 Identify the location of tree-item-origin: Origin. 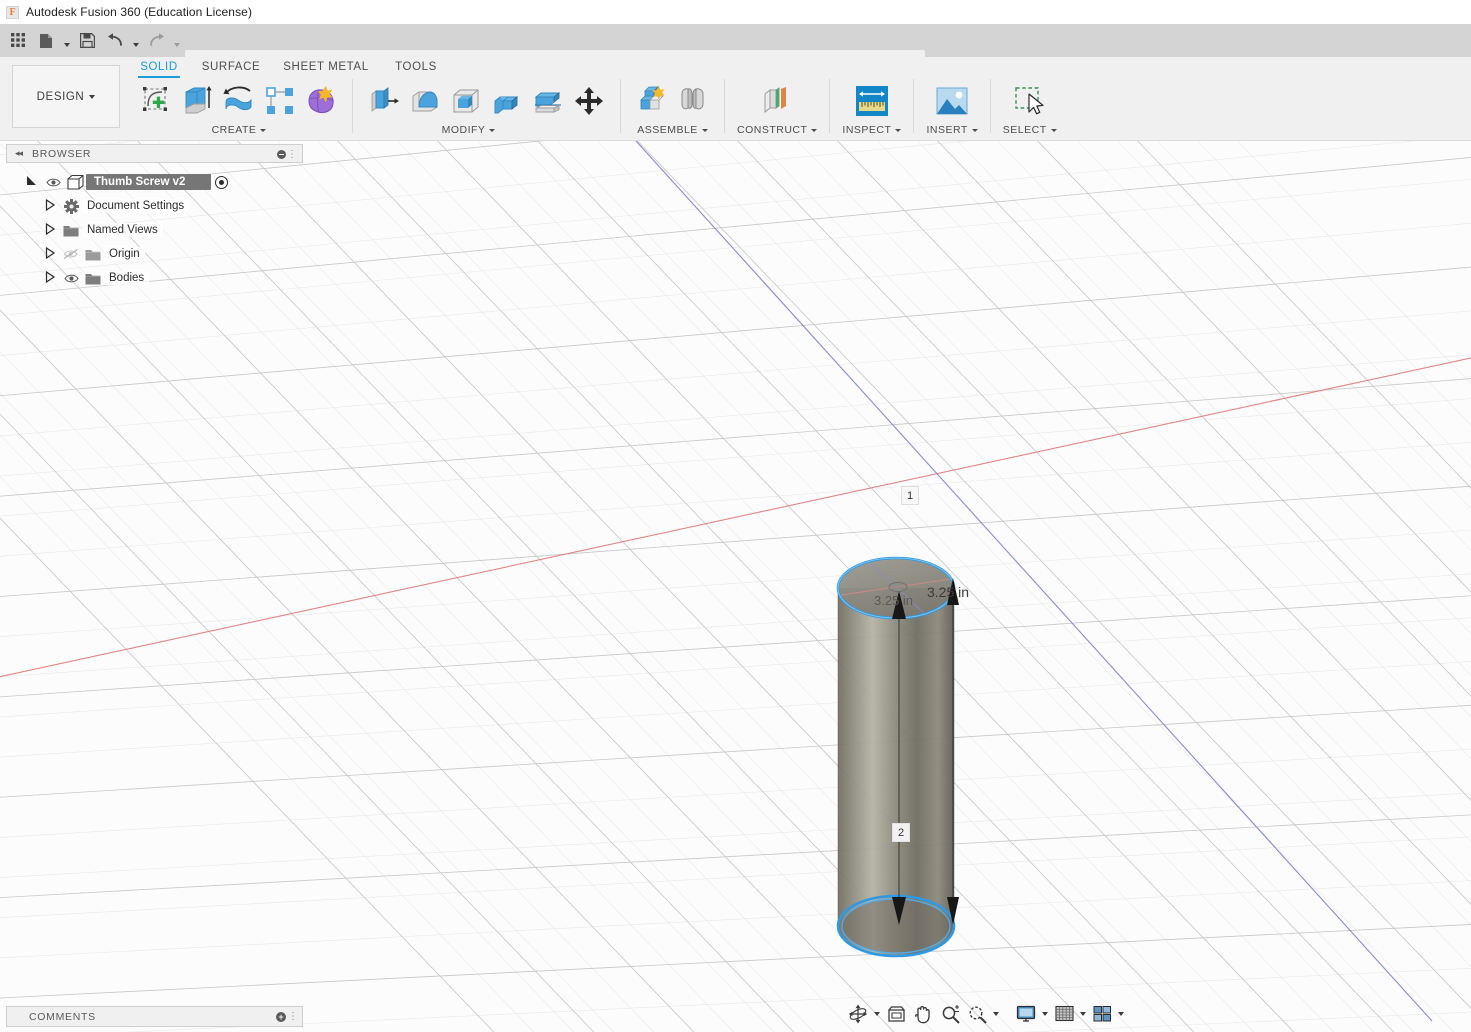
(151, 254).